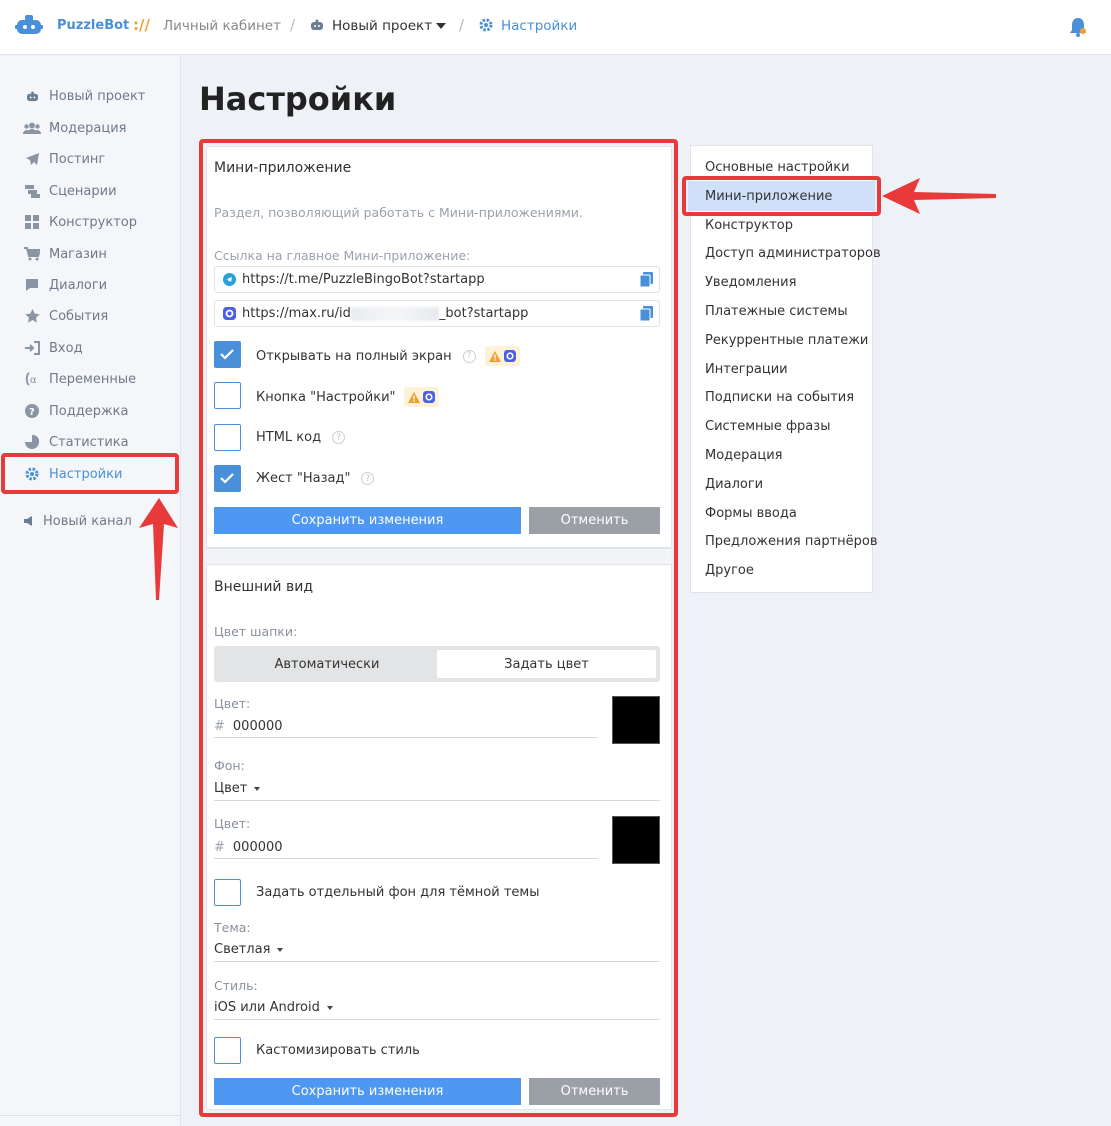 The height and width of the screenshot is (1126, 1111). Describe the element at coordinates (29, 28) in the screenshot. I see `puzzlebot-logo-icon` at that location.